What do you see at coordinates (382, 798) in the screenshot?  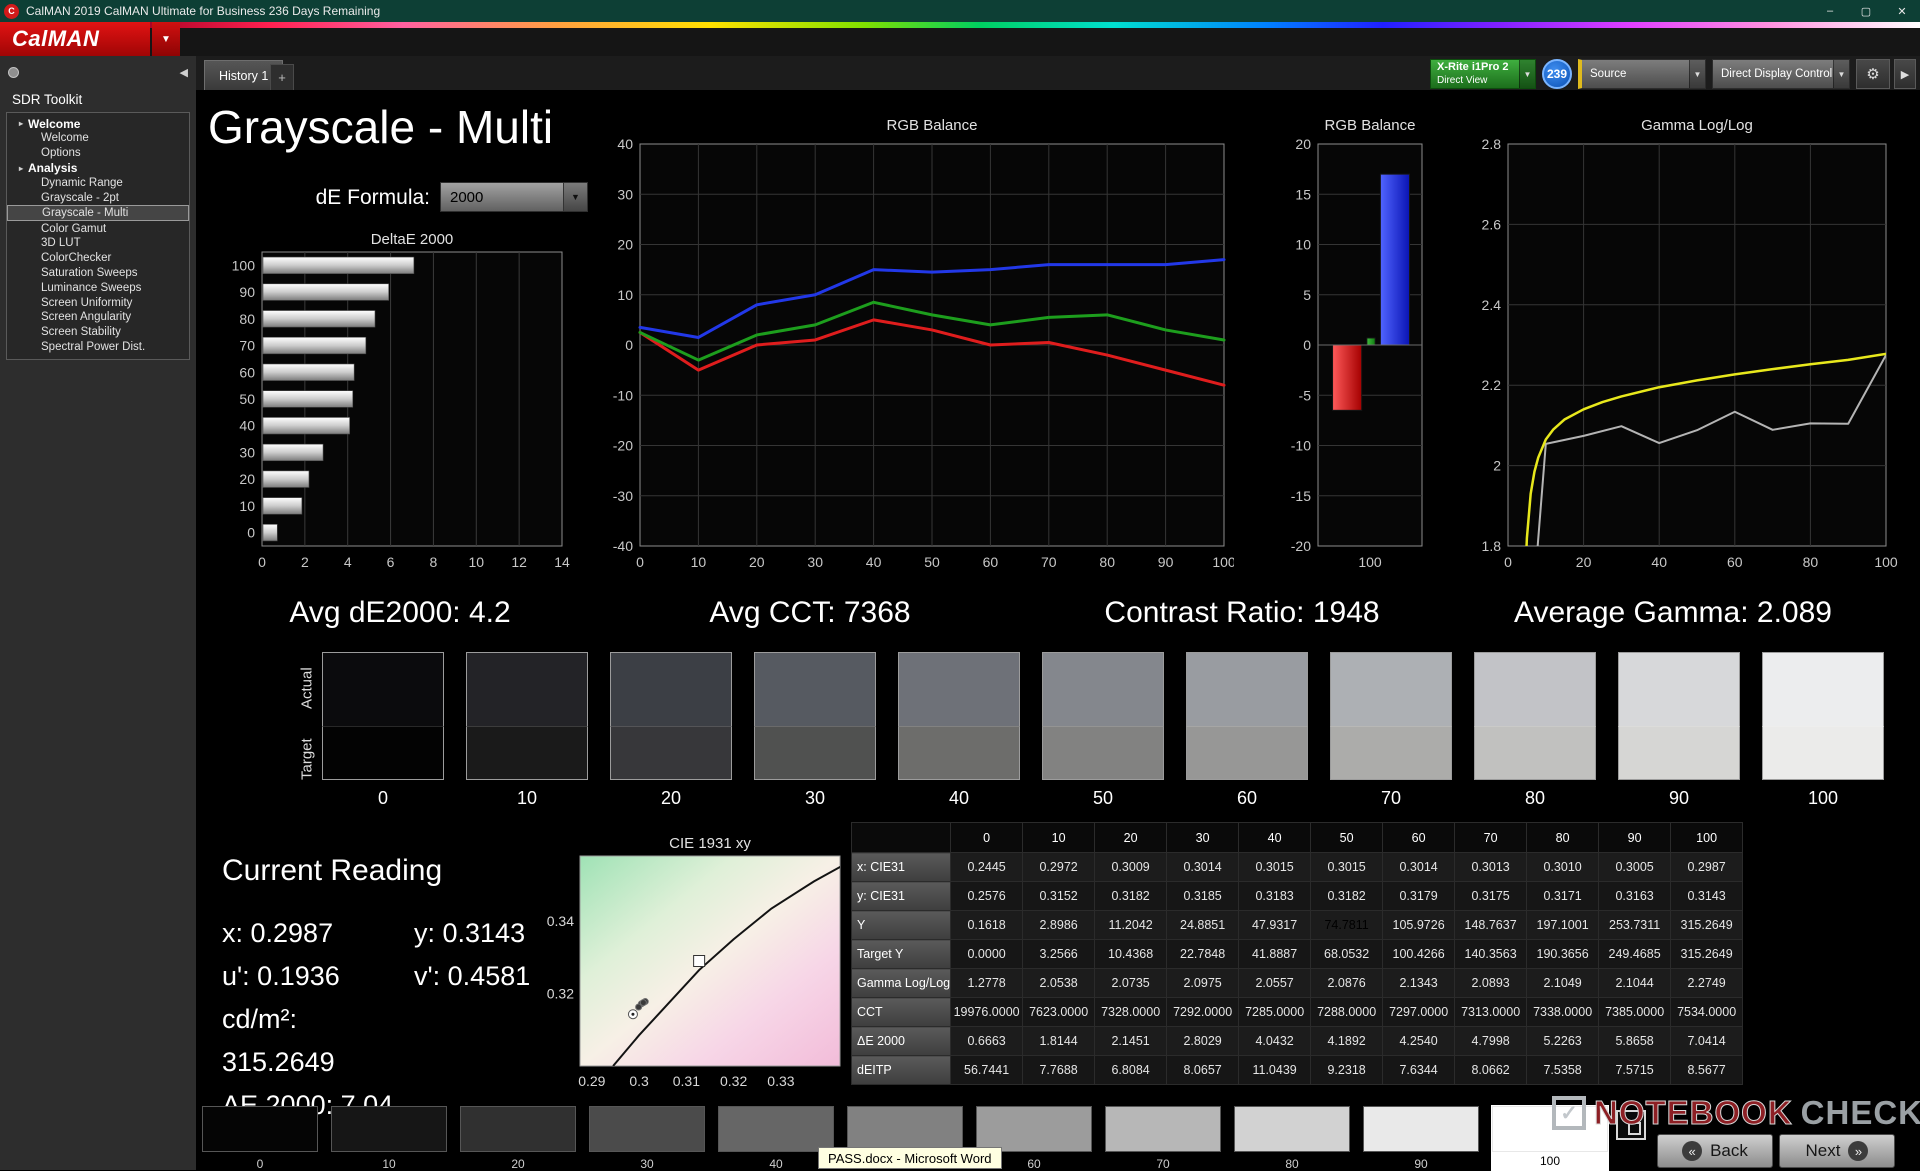 I see `swatch-level-label: 0` at bounding box center [382, 798].